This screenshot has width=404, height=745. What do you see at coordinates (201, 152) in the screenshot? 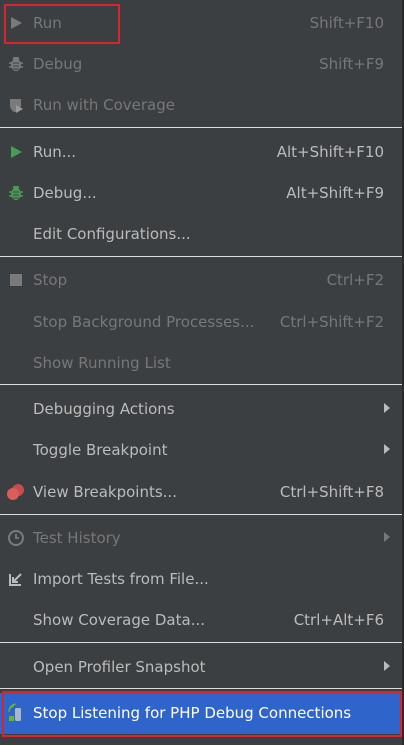
I see `menu-item-run-config: Run... Alt+Shift+F10` at bounding box center [201, 152].